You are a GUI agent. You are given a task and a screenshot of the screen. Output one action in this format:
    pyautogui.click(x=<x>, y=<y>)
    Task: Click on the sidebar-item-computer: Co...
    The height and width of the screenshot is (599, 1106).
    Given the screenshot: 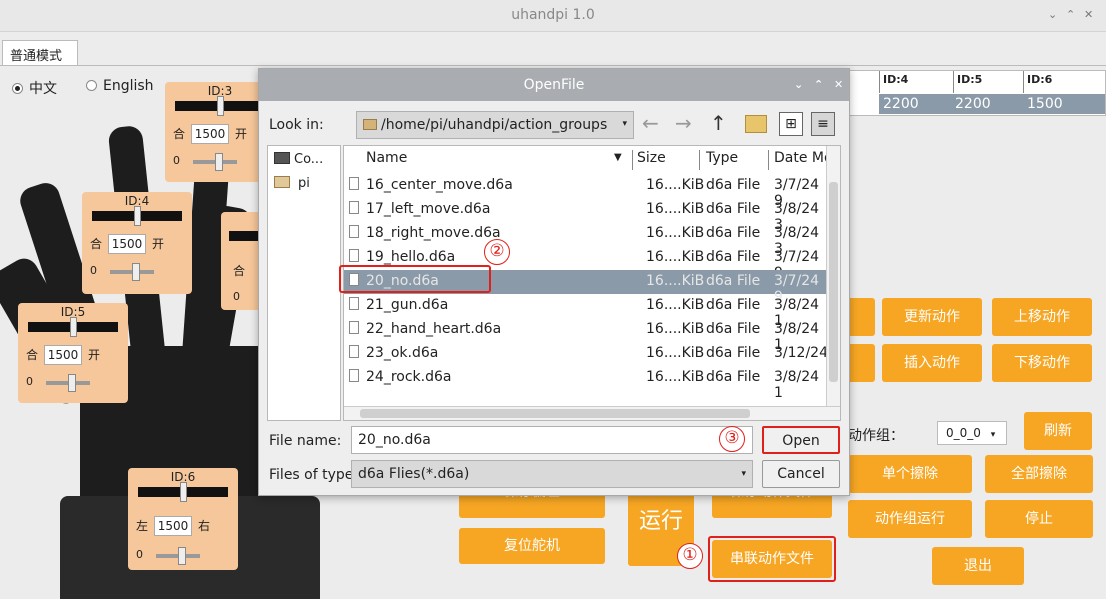 What is the action you would take?
    pyautogui.click(x=298, y=159)
    